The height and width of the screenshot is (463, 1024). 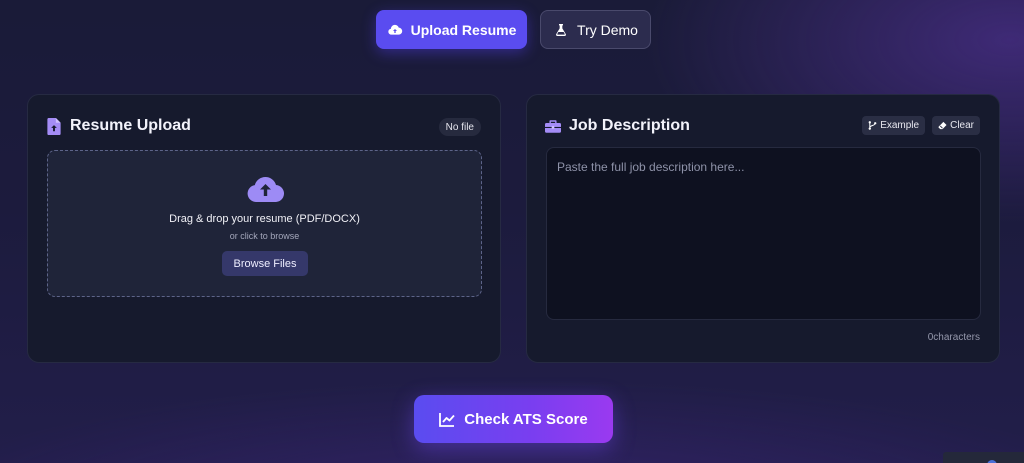 I want to click on job-description-header: Job Description, so click(x=617, y=126).